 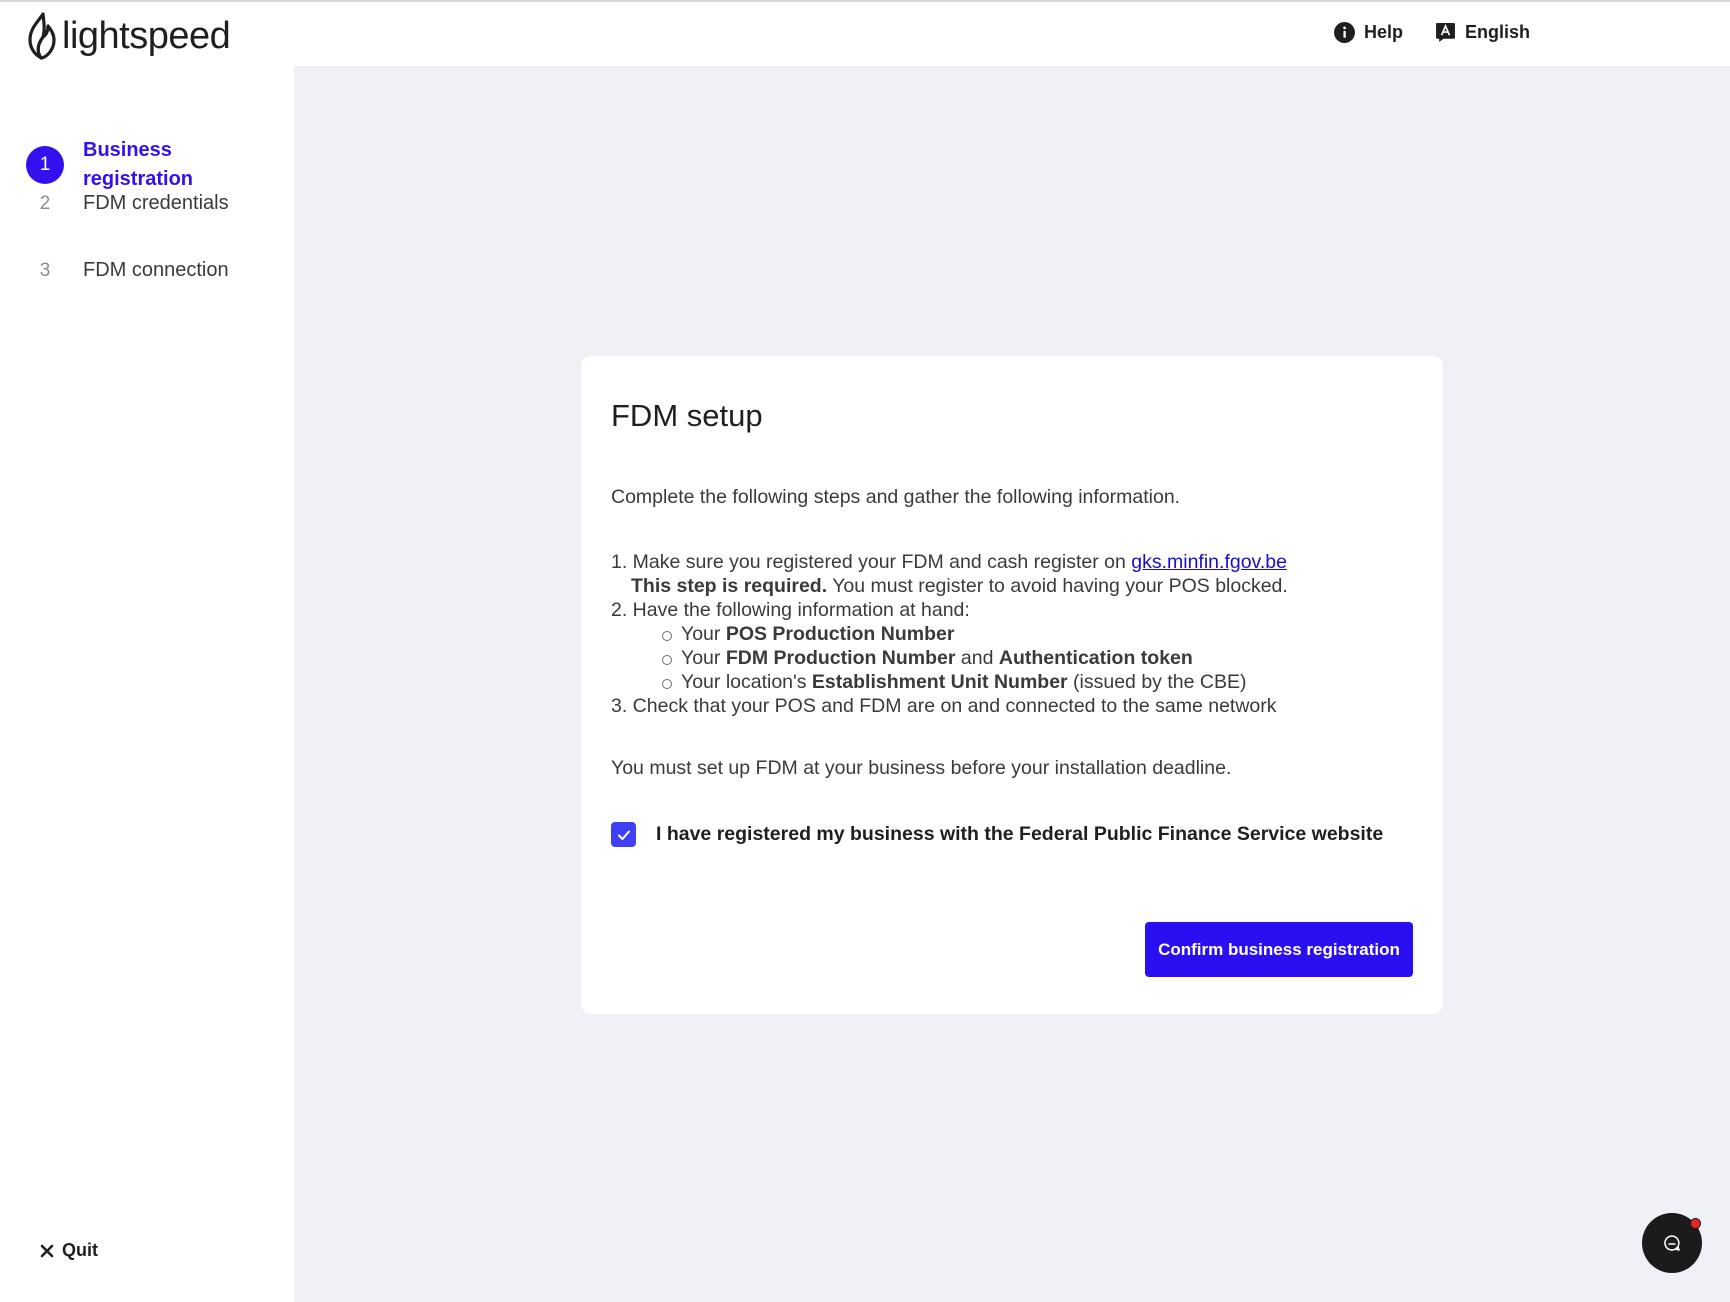 I want to click on sub-list-item: Your POS Production Number, so click(x=1011, y=634).